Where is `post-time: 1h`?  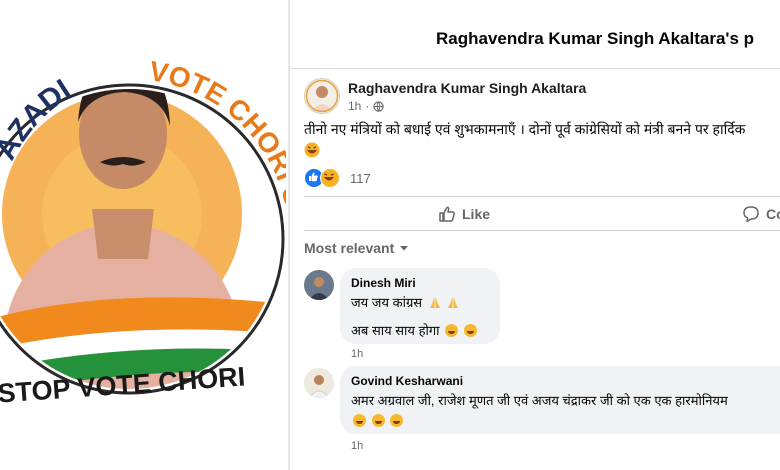
post-time: 1h is located at coordinates (354, 106).